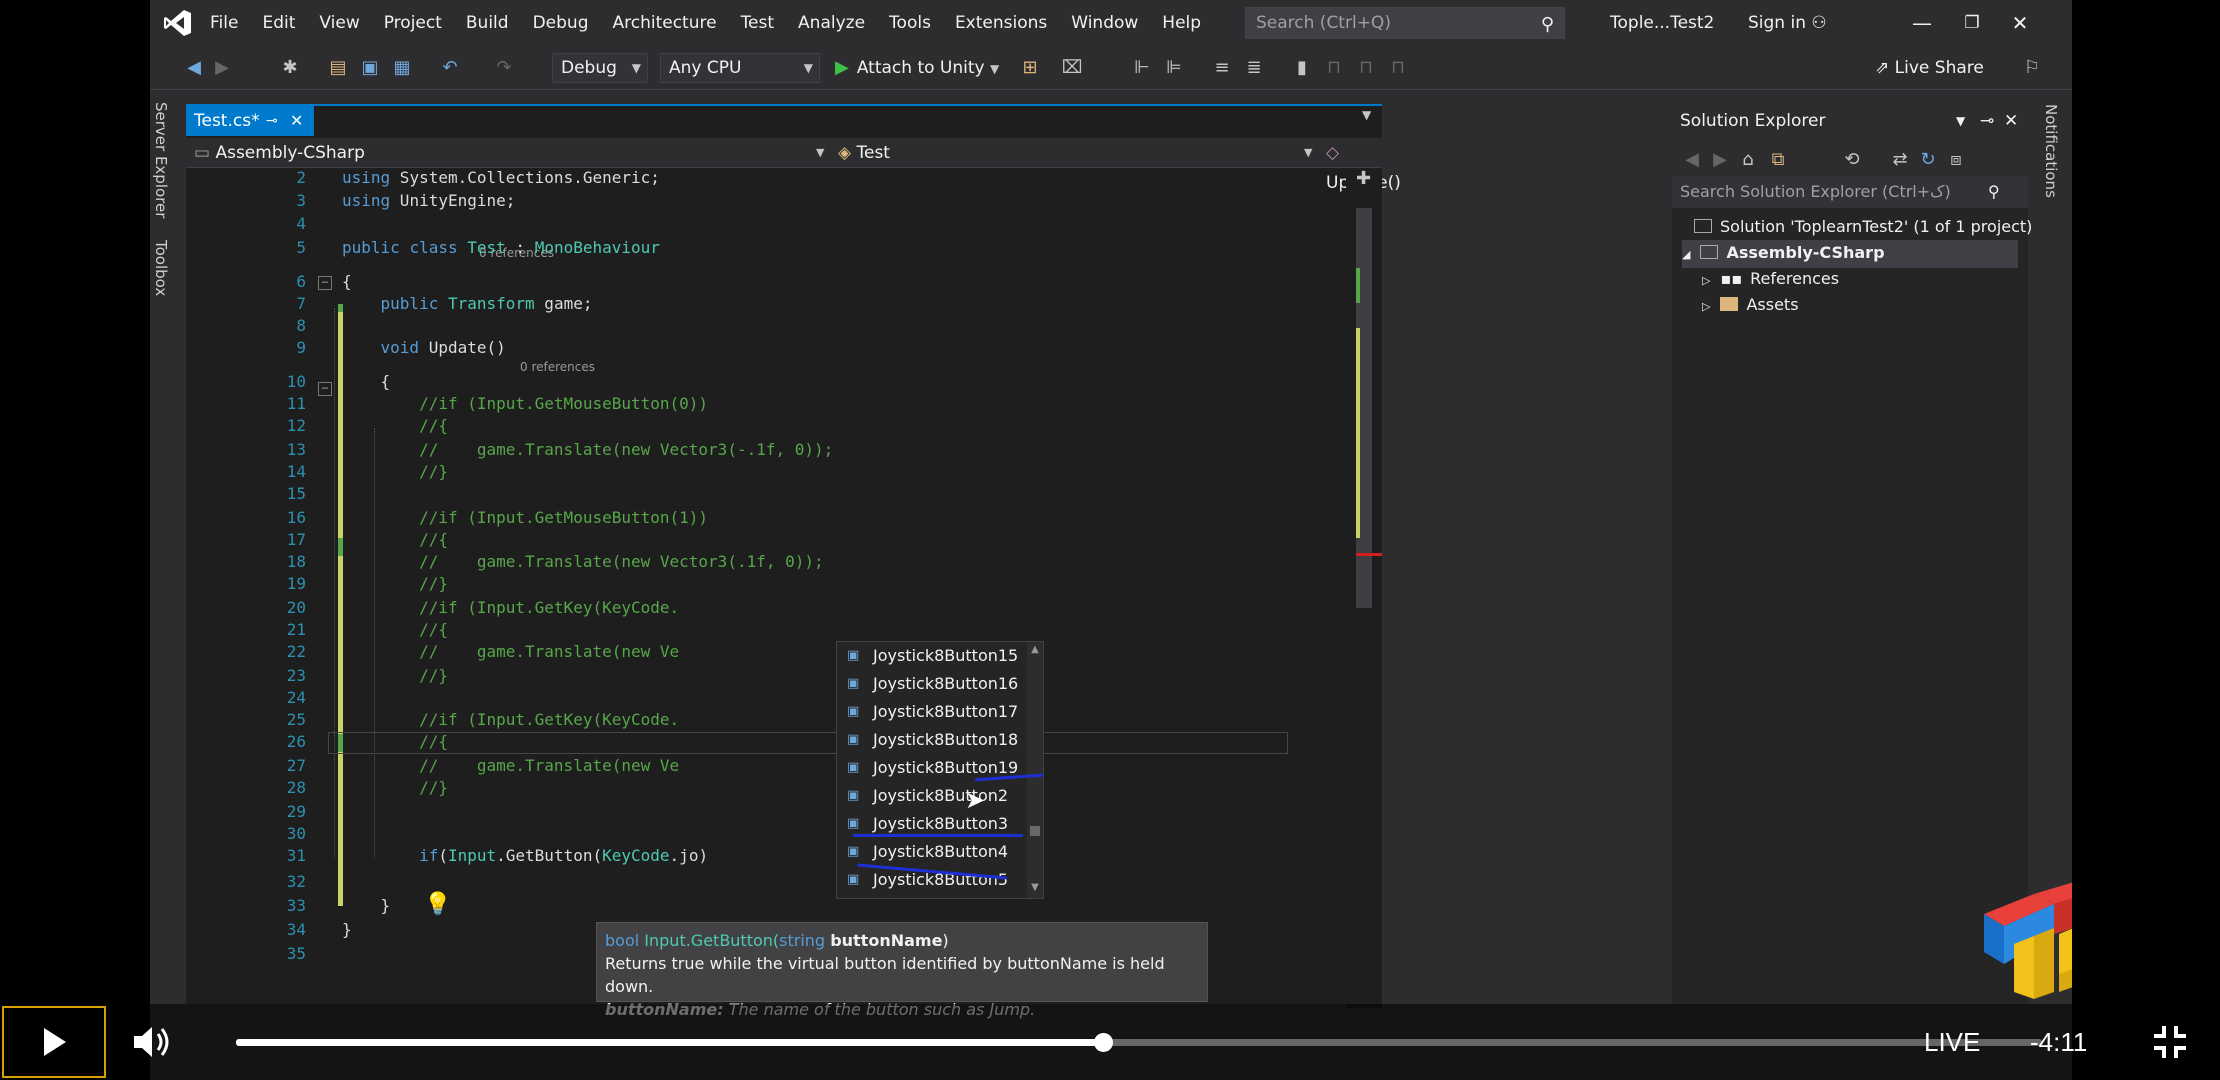  Describe the element at coordinates (1928, 160) in the screenshot. I see `refresh-icon: ↻` at that location.